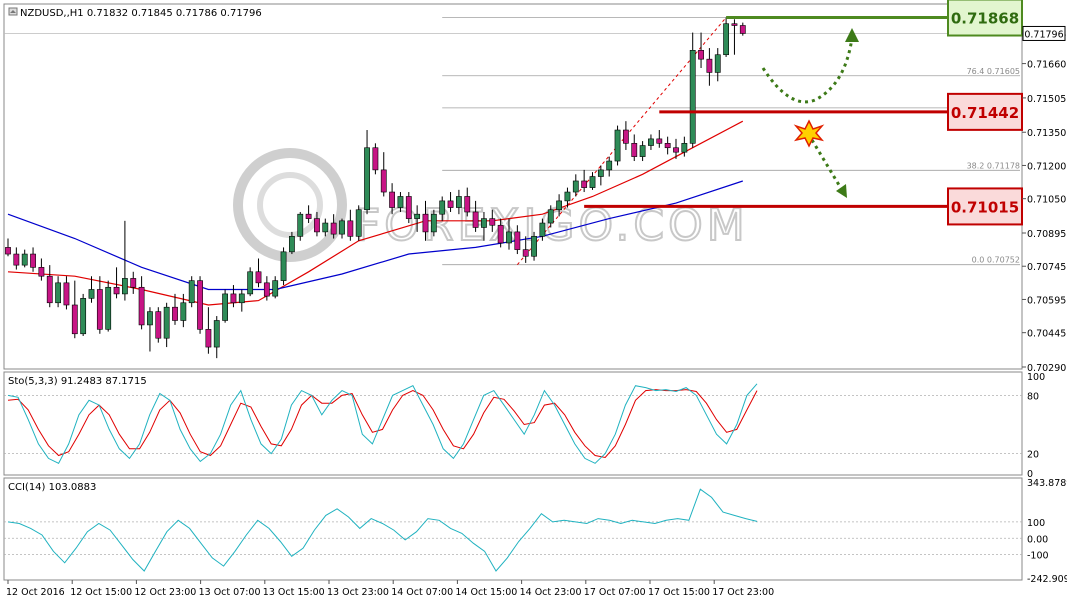 The image size is (1067, 608). Describe the element at coordinates (1036, 523) in the screenshot. I see `cci-axis-label: 100` at that location.